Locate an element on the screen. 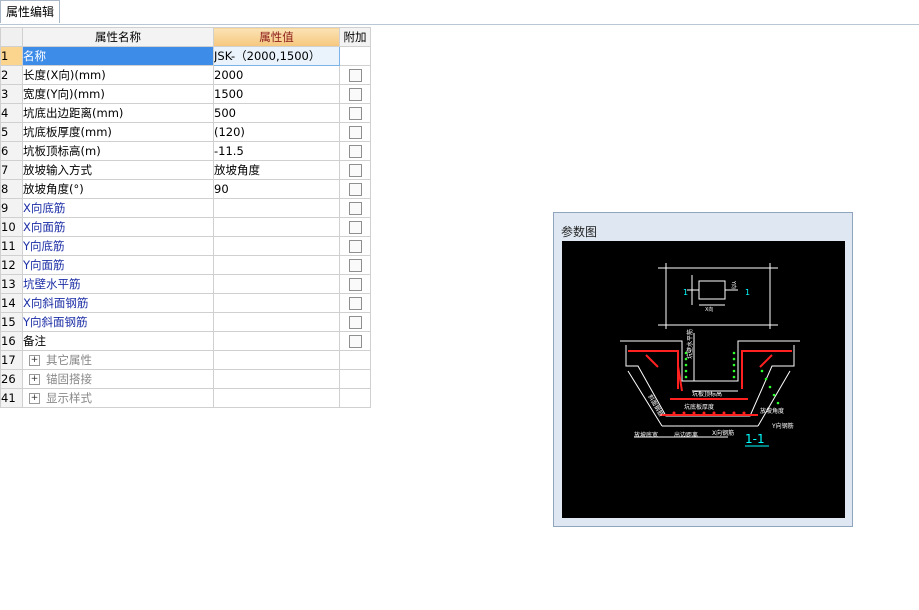 The image size is (919, 610). group-name: + 其它属性 is located at coordinates (118, 360).